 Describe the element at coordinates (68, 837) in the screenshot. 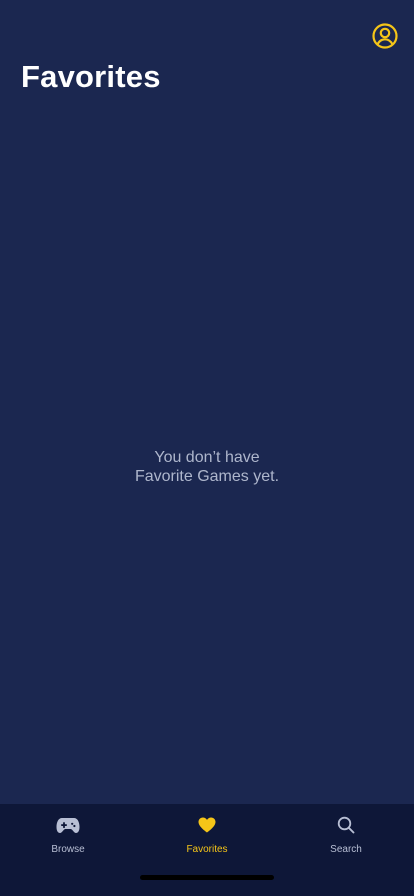

I see `tab-browse: Browse` at that location.